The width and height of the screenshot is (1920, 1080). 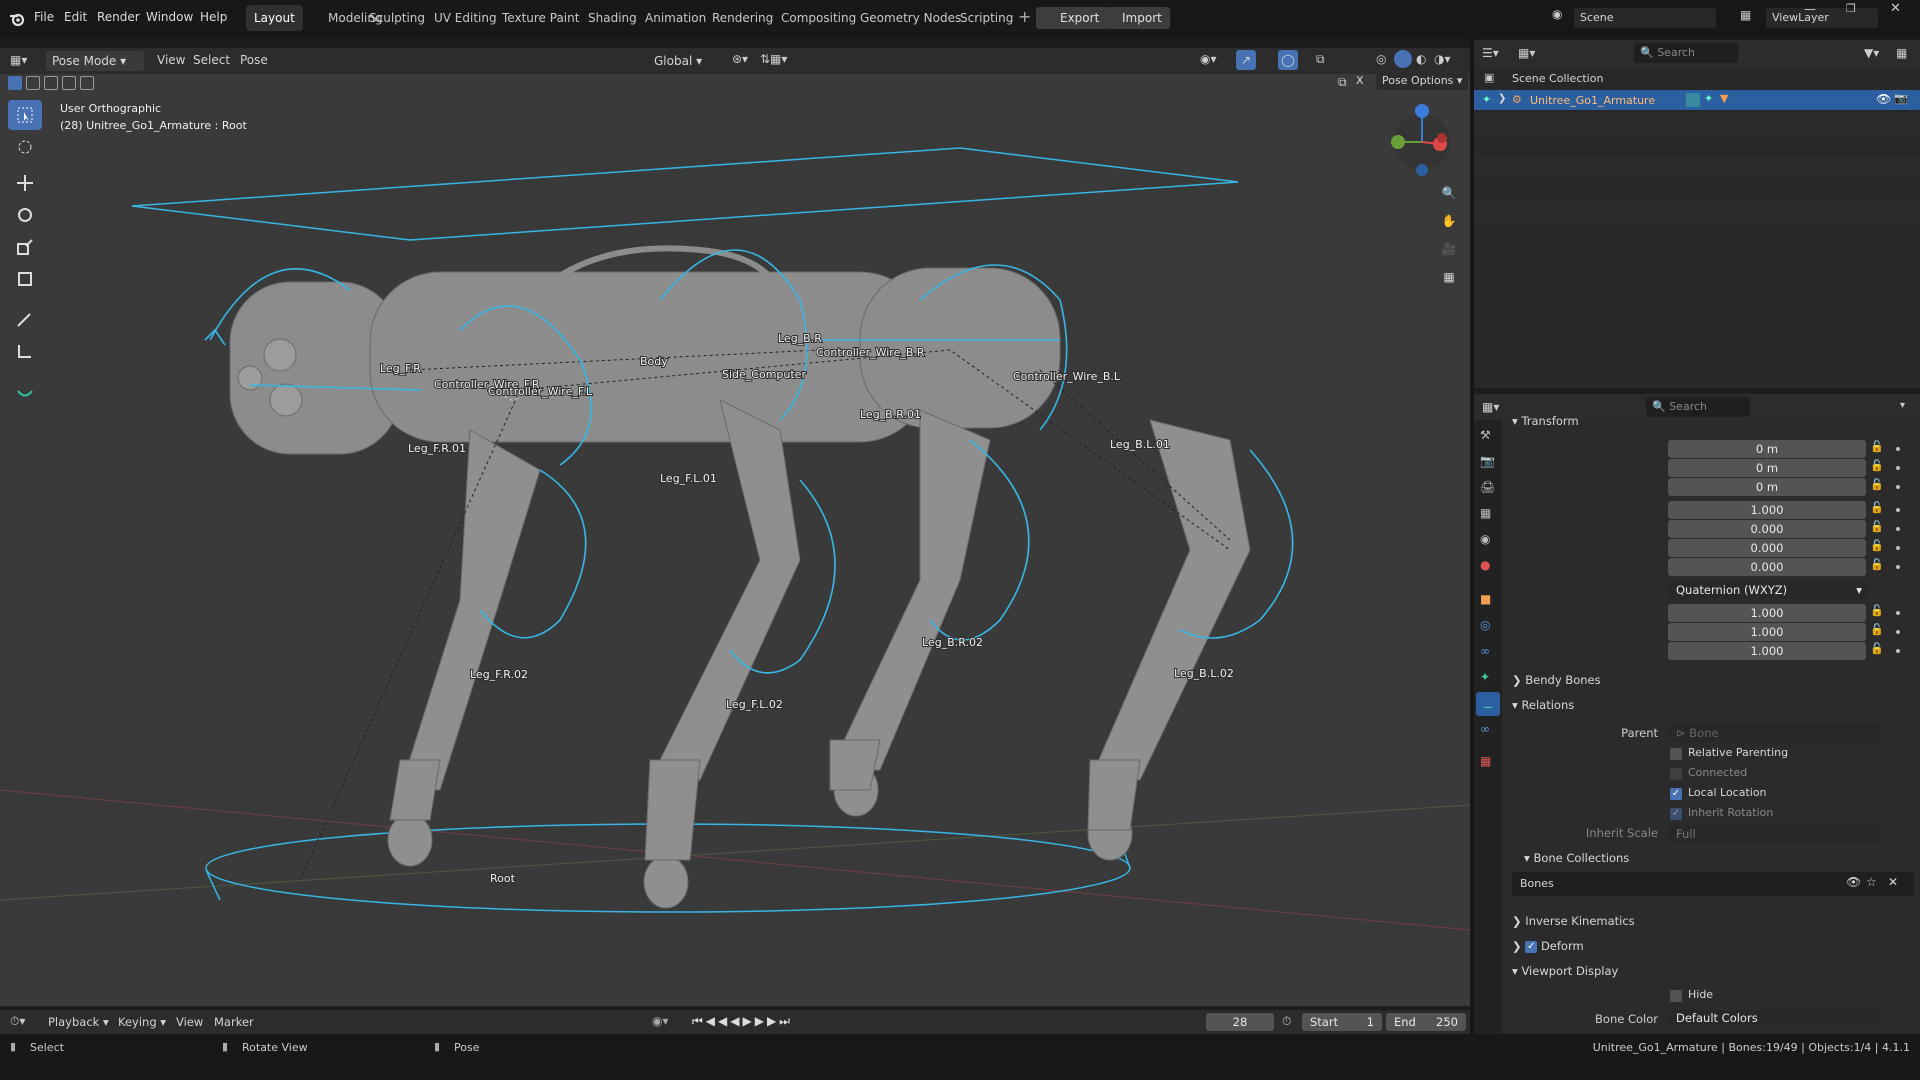 I want to click on add-workspace-icon: +, so click(x=1024, y=16).